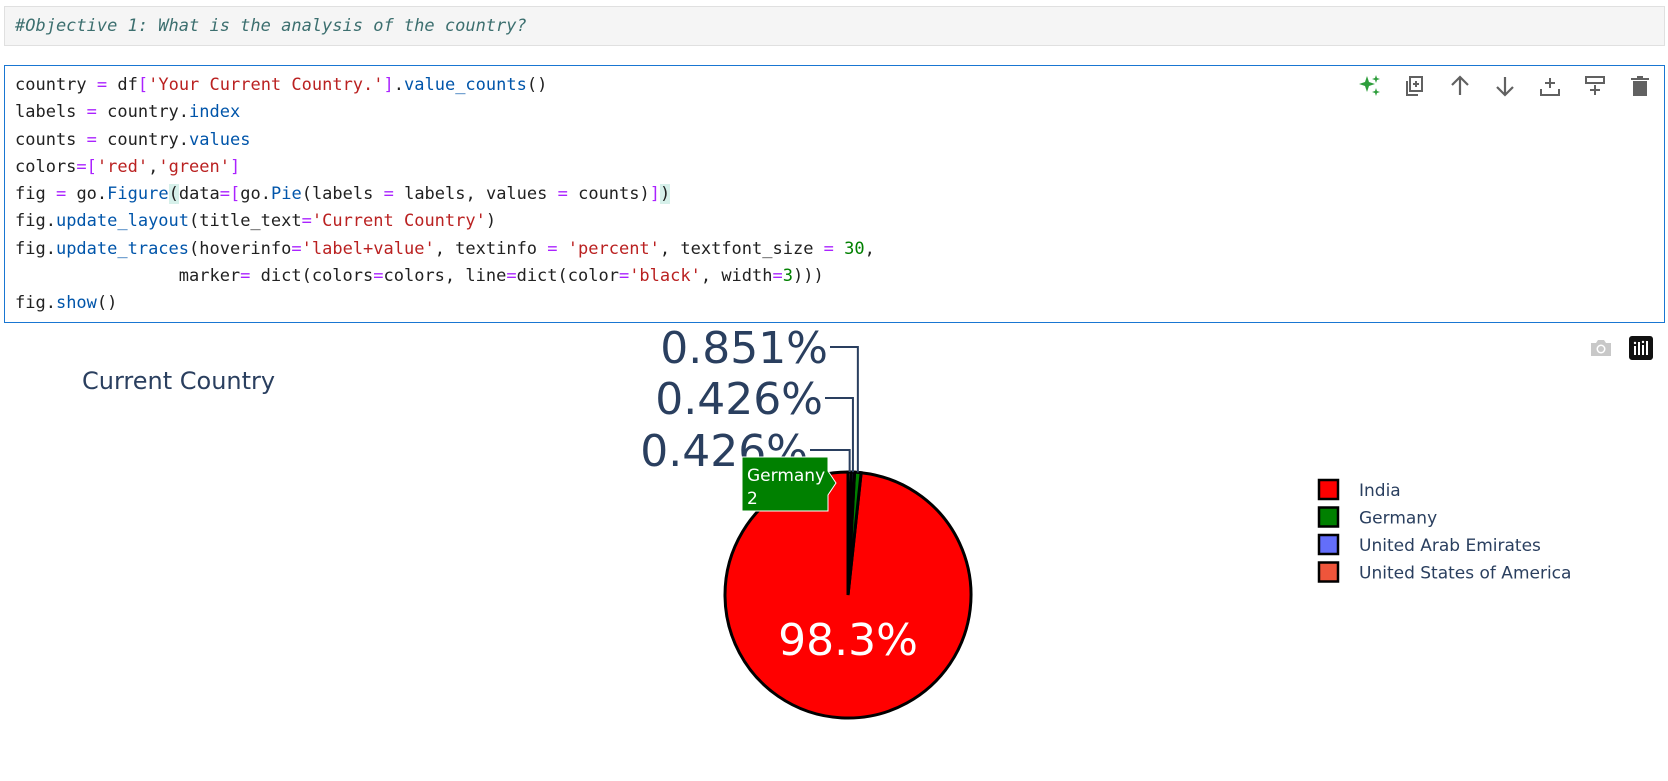 The width and height of the screenshot is (1668, 781). What do you see at coordinates (739, 399) in the screenshot?
I see `slice-percent-label: 0.426%` at bounding box center [739, 399].